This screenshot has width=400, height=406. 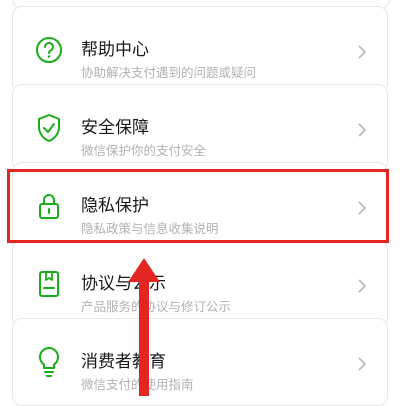 What do you see at coordinates (115, 128) in the screenshot?
I see `menu-item-title: 安全保障` at bounding box center [115, 128].